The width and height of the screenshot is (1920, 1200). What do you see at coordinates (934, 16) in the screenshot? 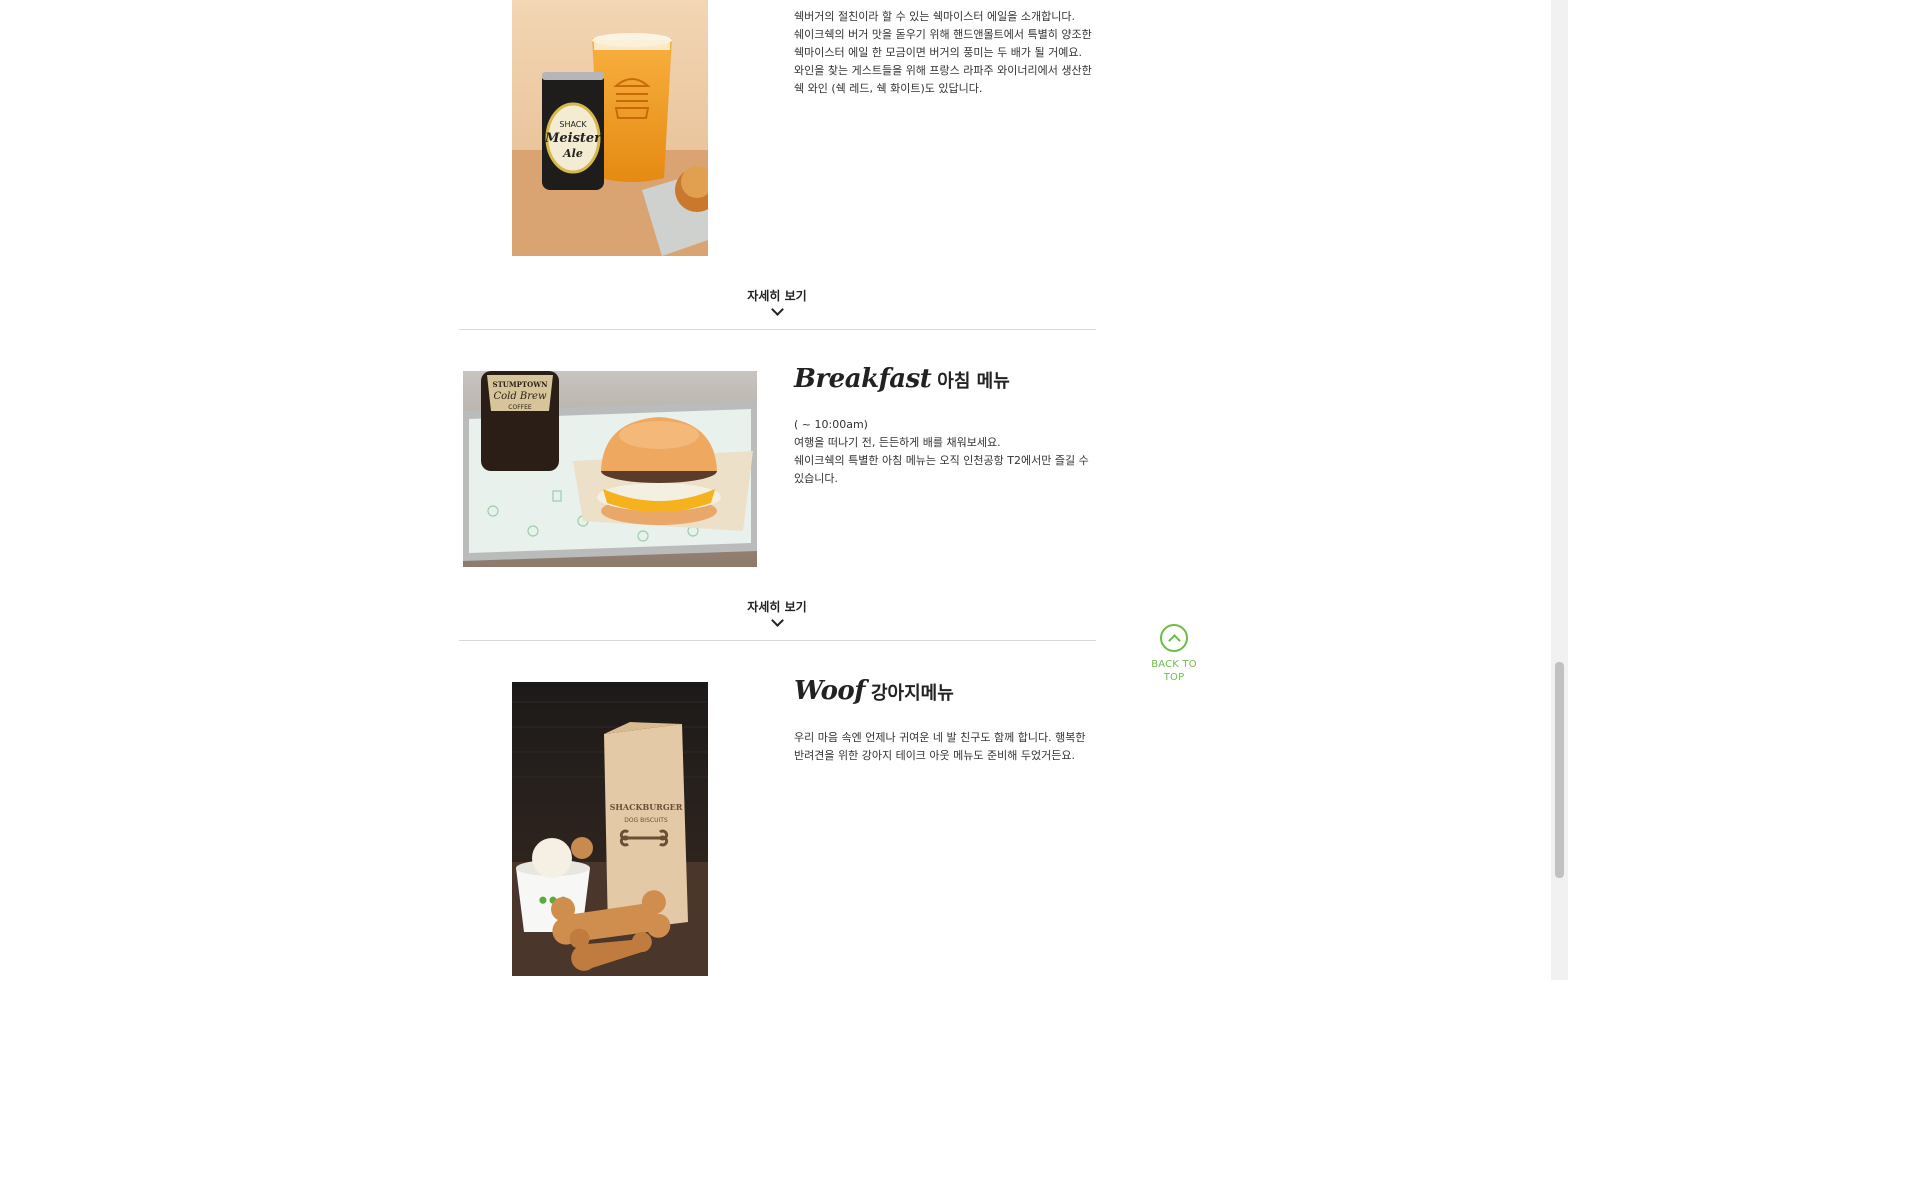
I see `beer-desc-line: 쉑버거의 절친이라 할 수 있는 쉑마이스터 에일을 소개합니다.` at bounding box center [934, 16].